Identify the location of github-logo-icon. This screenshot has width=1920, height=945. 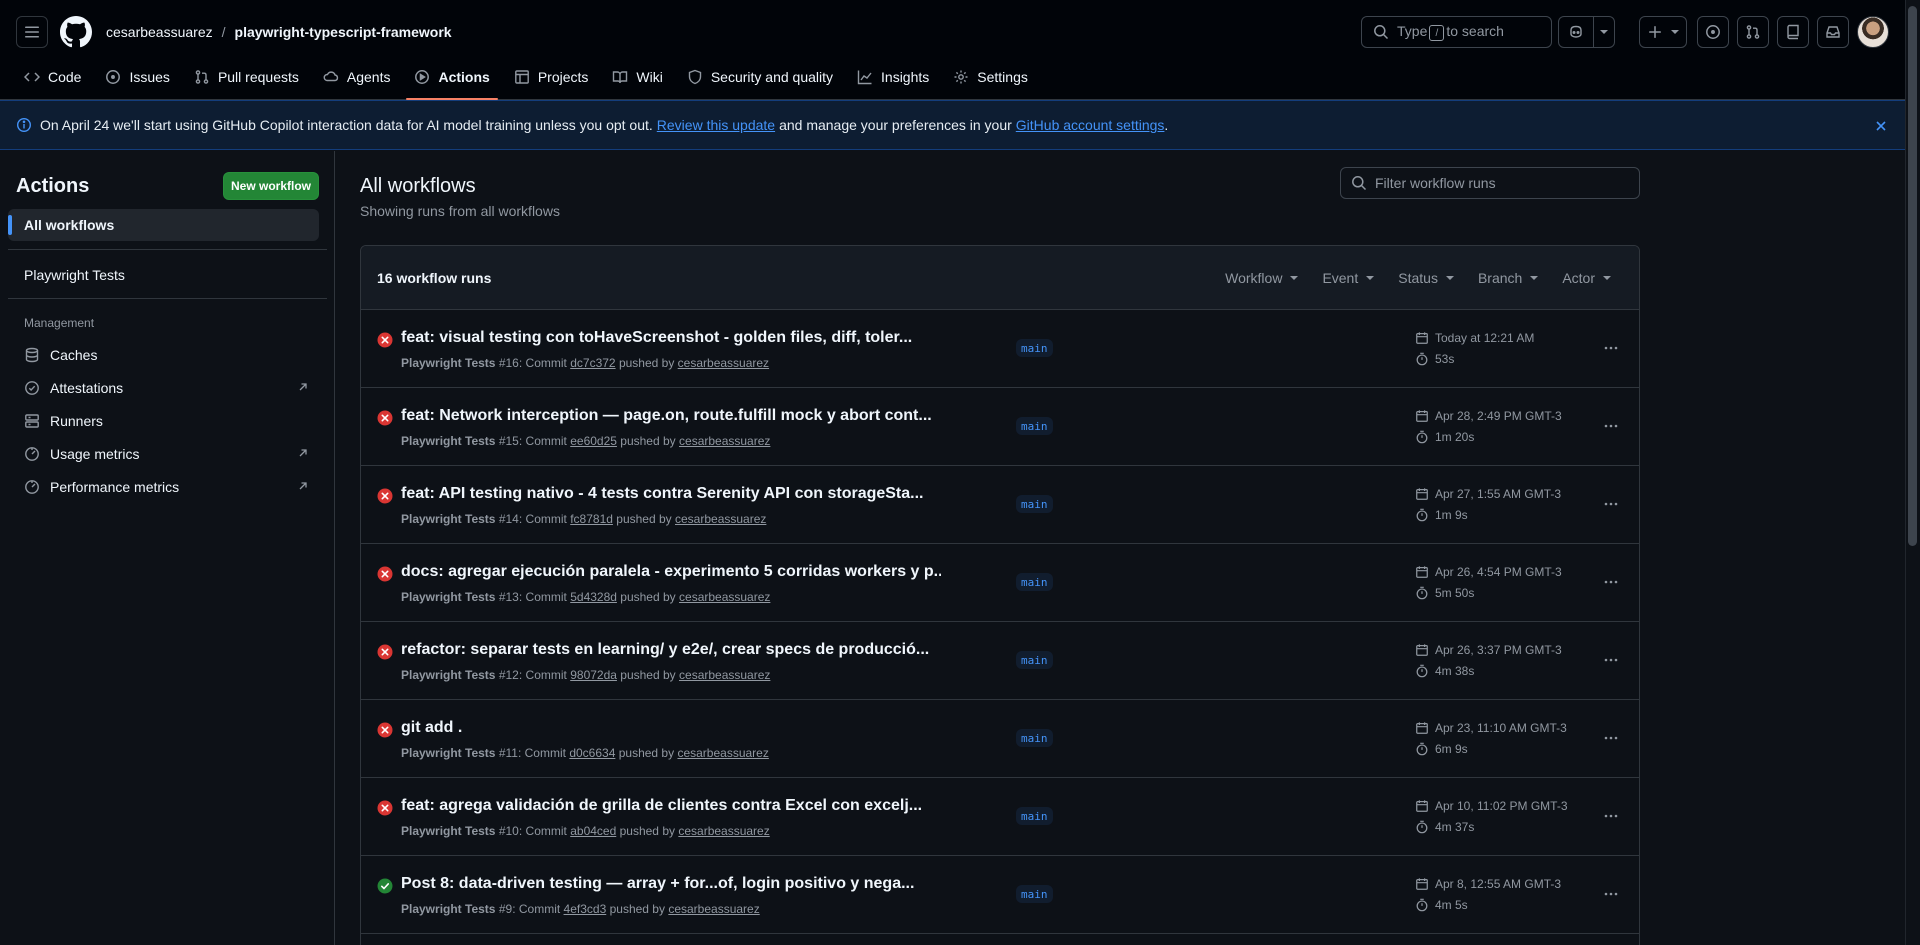
(76, 32).